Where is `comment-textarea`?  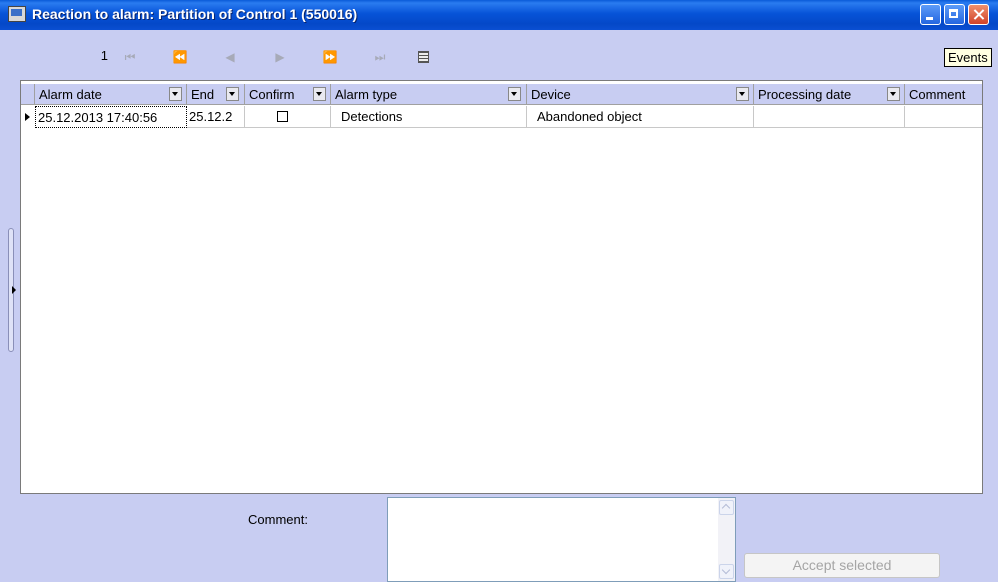
comment-textarea is located at coordinates (561, 539).